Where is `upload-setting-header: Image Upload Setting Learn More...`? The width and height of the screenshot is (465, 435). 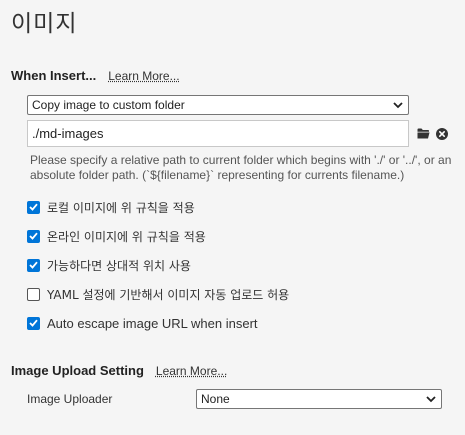
upload-setting-header: Image Upload Setting Learn More... is located at coordinates (119, 370).